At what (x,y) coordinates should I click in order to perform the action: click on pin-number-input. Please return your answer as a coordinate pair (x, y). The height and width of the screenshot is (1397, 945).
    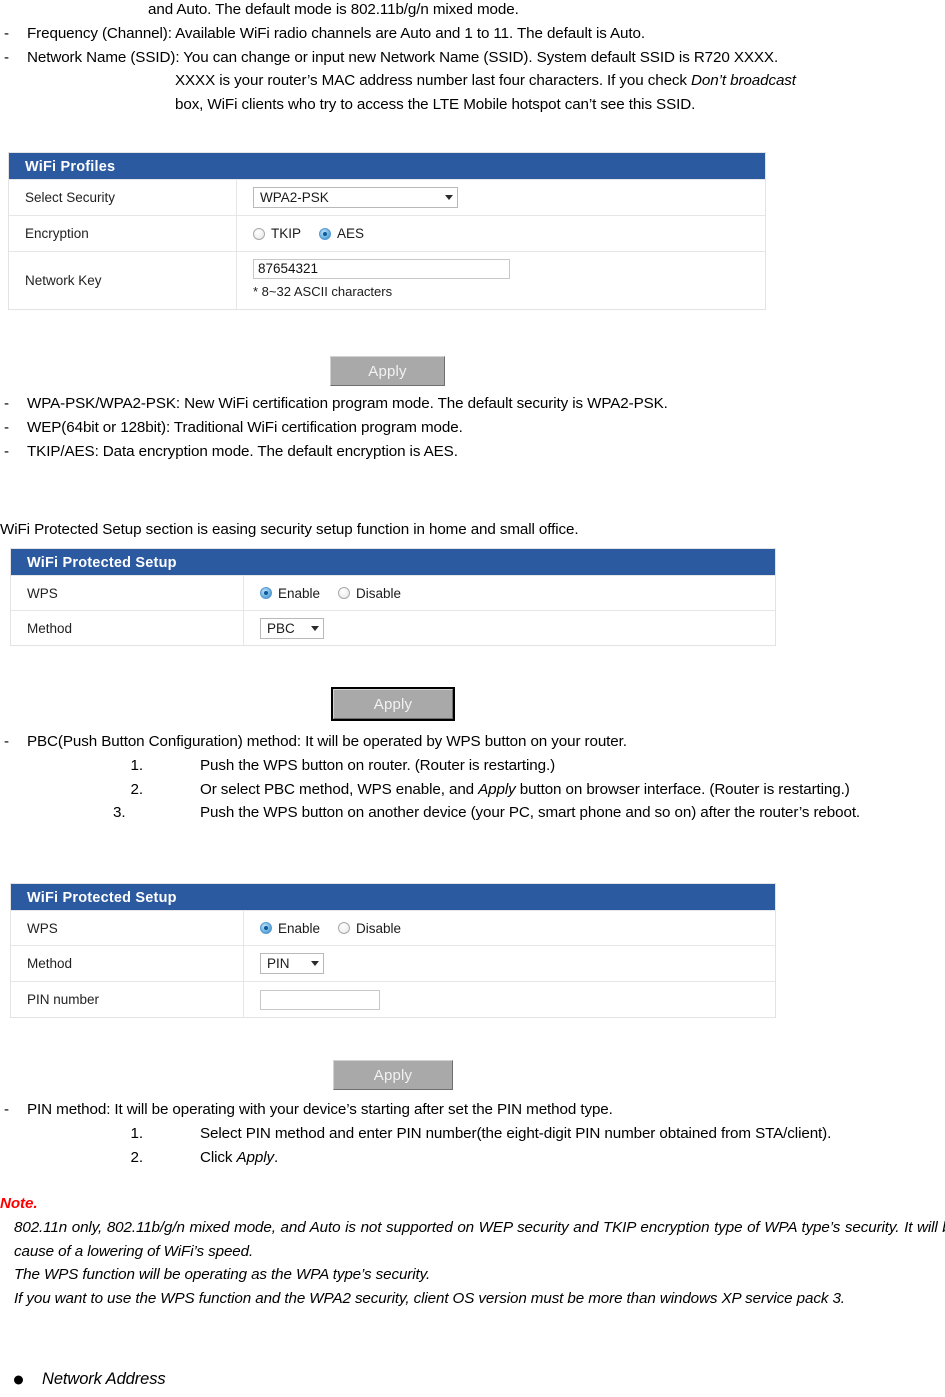
    Looking at the image, I should click on (320, 999).